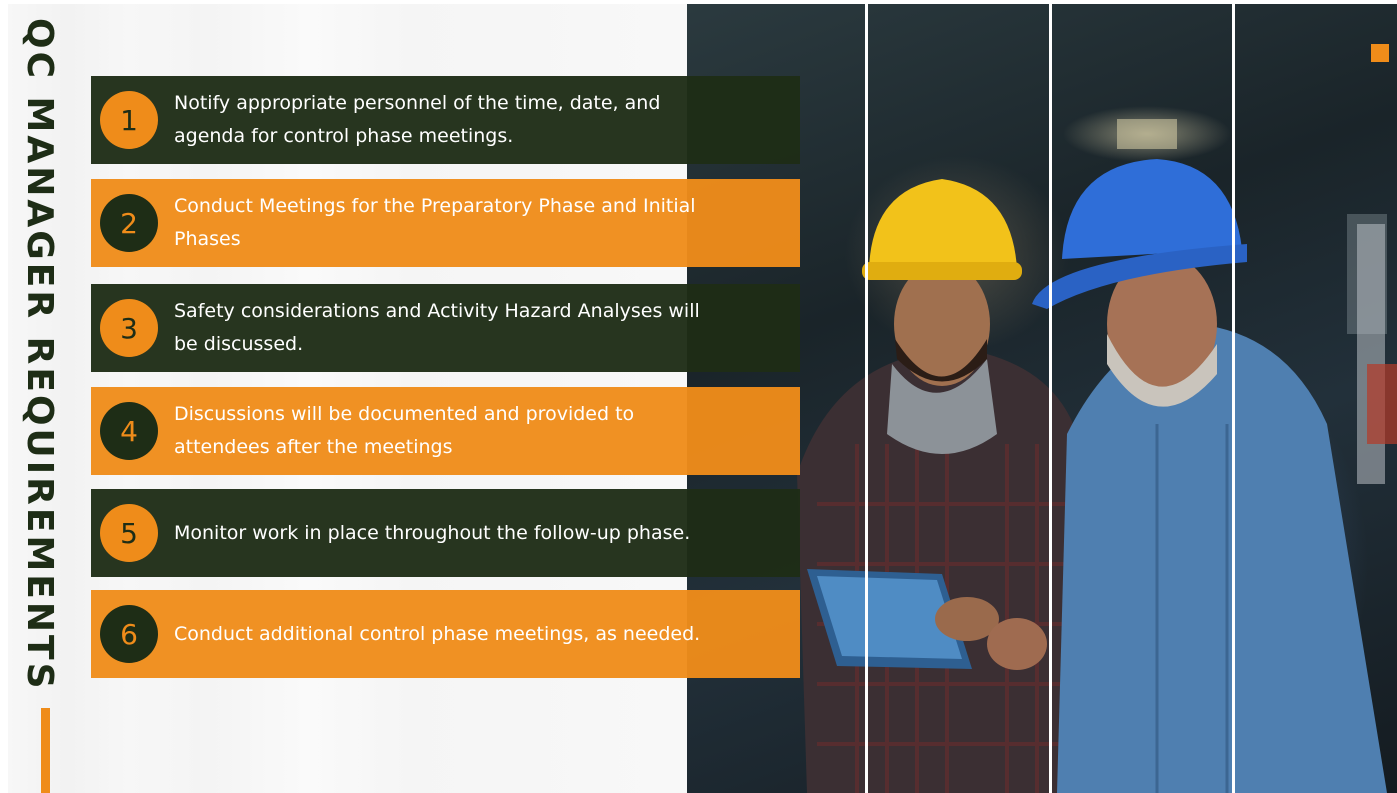  What do you see at coordinates (129, 431) in the screenshot?
I see `step-number-badge: 4` at bounding box center [129, 431].